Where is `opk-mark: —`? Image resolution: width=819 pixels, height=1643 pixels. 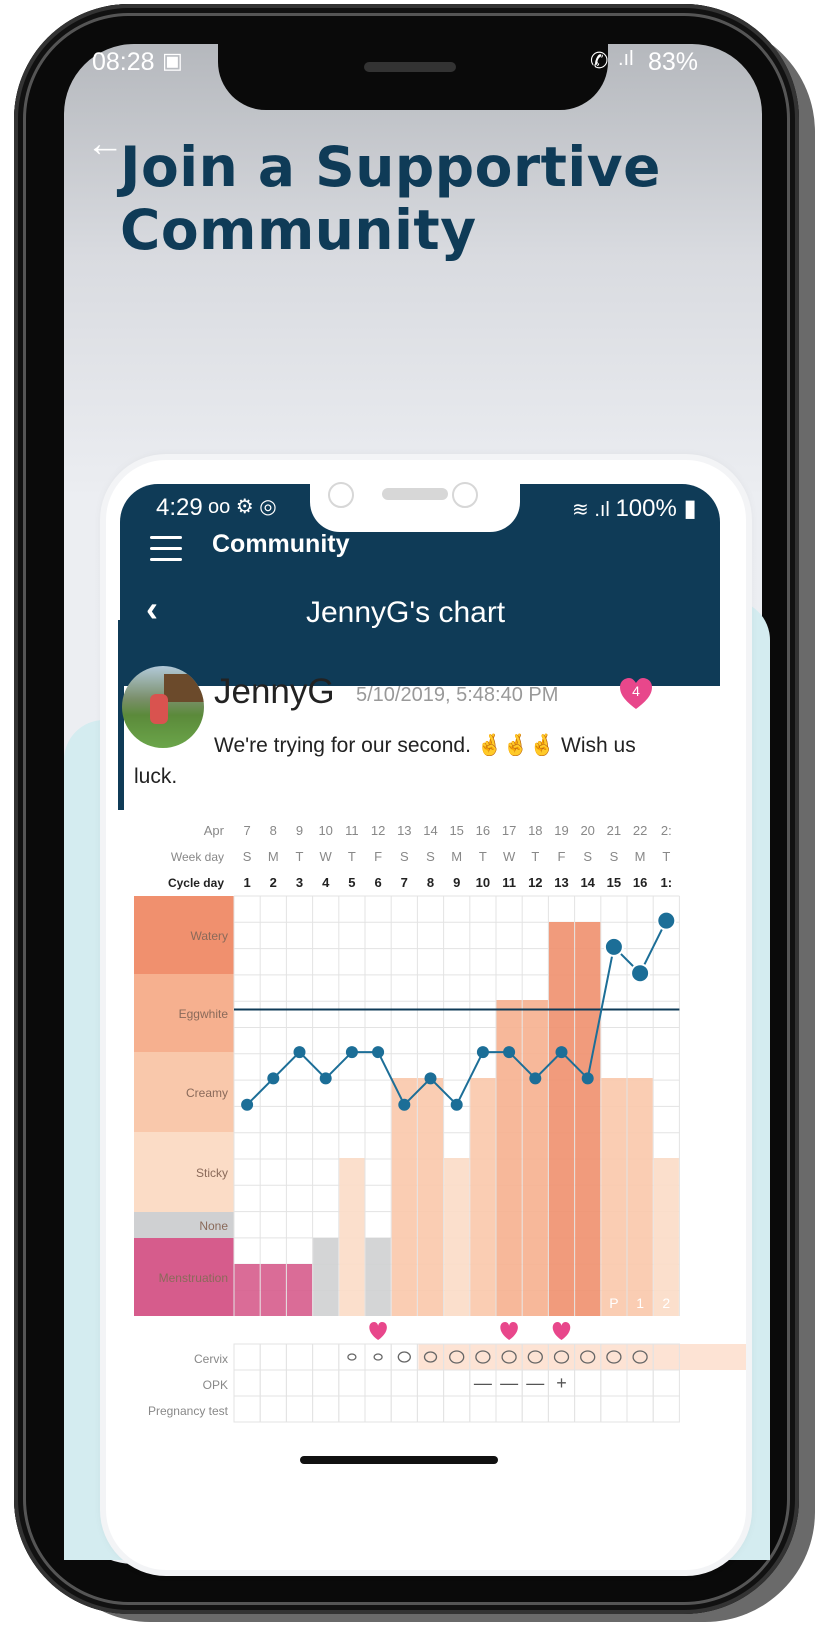
opk-mark: — is located at coordinates (483, 1383).